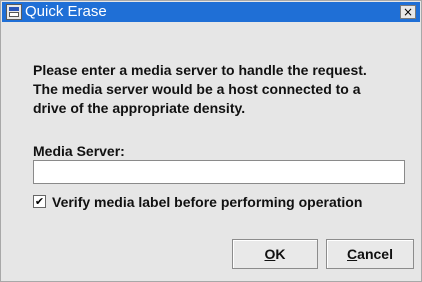  Describe the element at coordinates (408, 12) in the screenshot. I see `close-icon: ×` at that location.